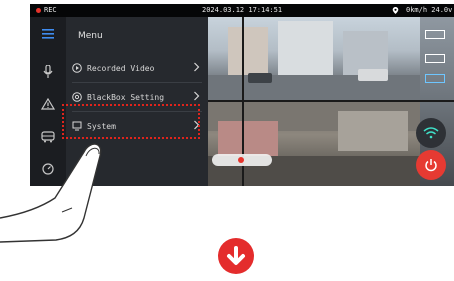 The width and height of the screenshot is (454, 281). Describe the element at coordinates (90, 36) in the screenshot. I see `menu-title: Menu` at that location.